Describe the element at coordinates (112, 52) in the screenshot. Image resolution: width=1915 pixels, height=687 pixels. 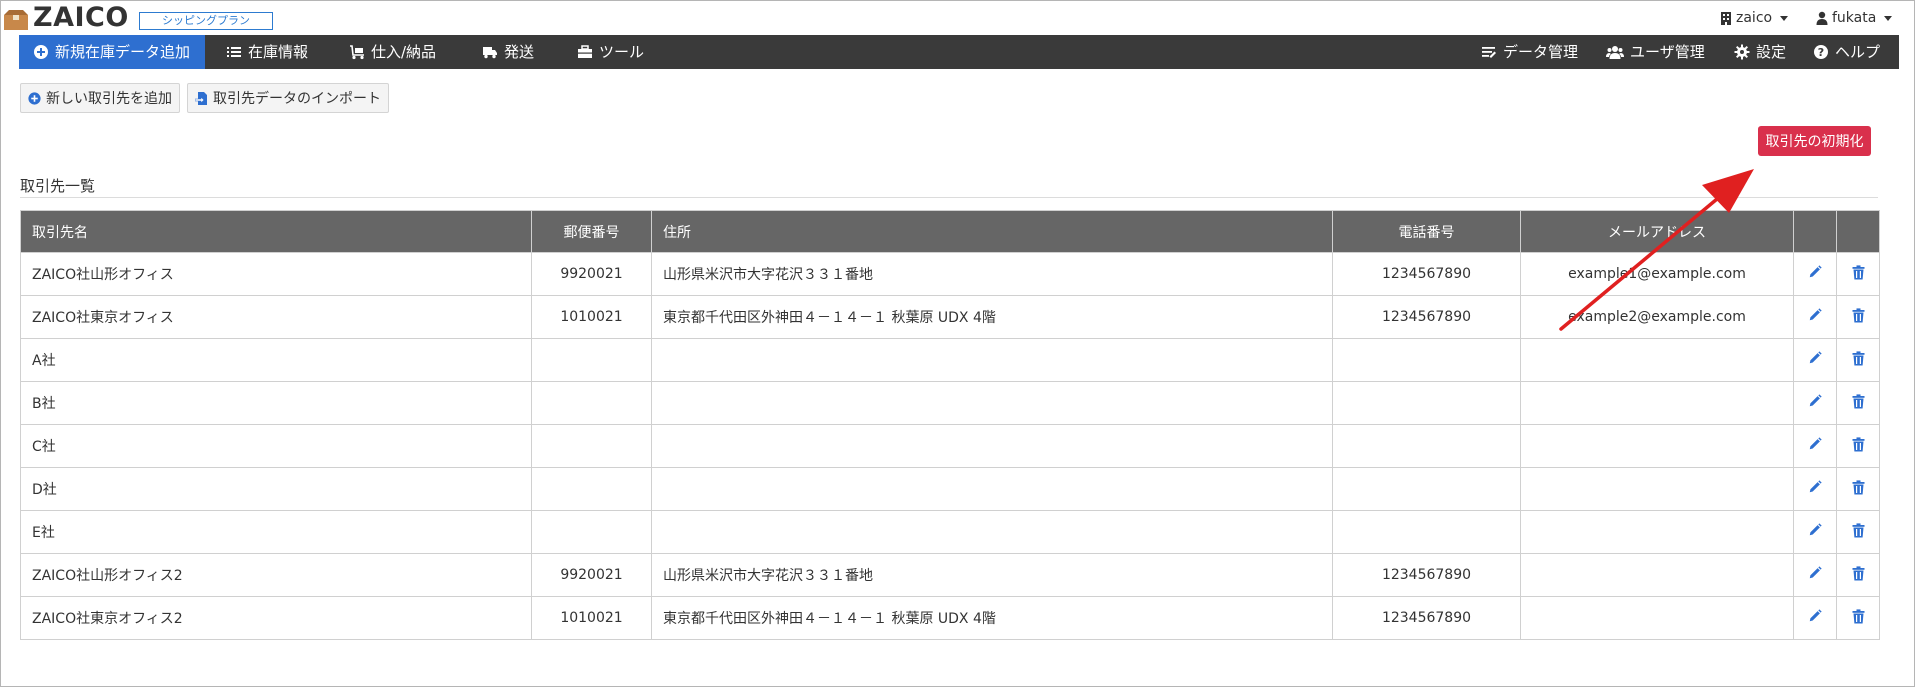
I see `nav-new-stock: 新規在庫データ追加` at that location.